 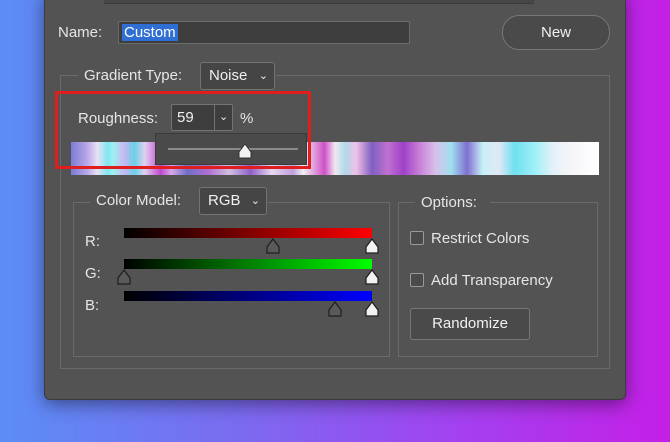 I want to click on dialog-top-edge, so click(x=319, y=2).